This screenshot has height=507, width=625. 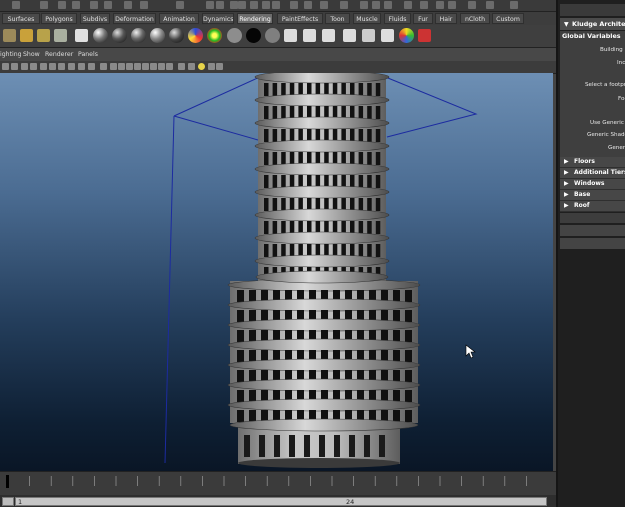 I want to click on render-settings-icon, so click(x=349, y=35).